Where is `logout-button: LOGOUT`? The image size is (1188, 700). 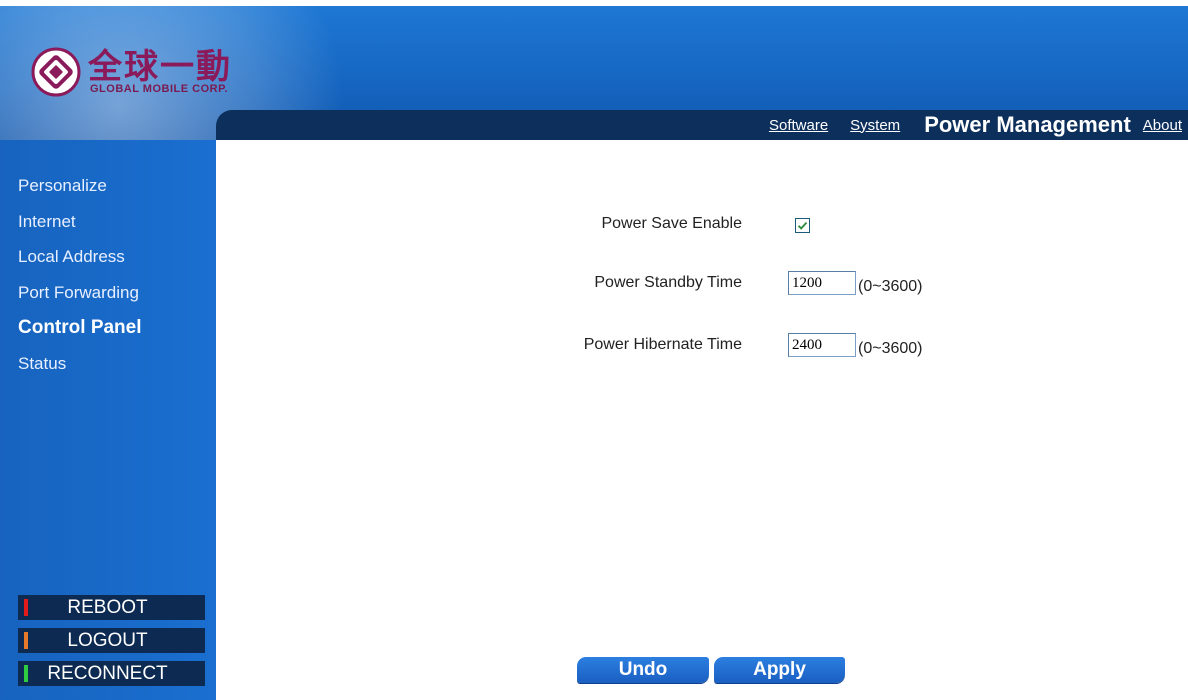
logout-button: LOGOUT is located at coordinates (111, 640).